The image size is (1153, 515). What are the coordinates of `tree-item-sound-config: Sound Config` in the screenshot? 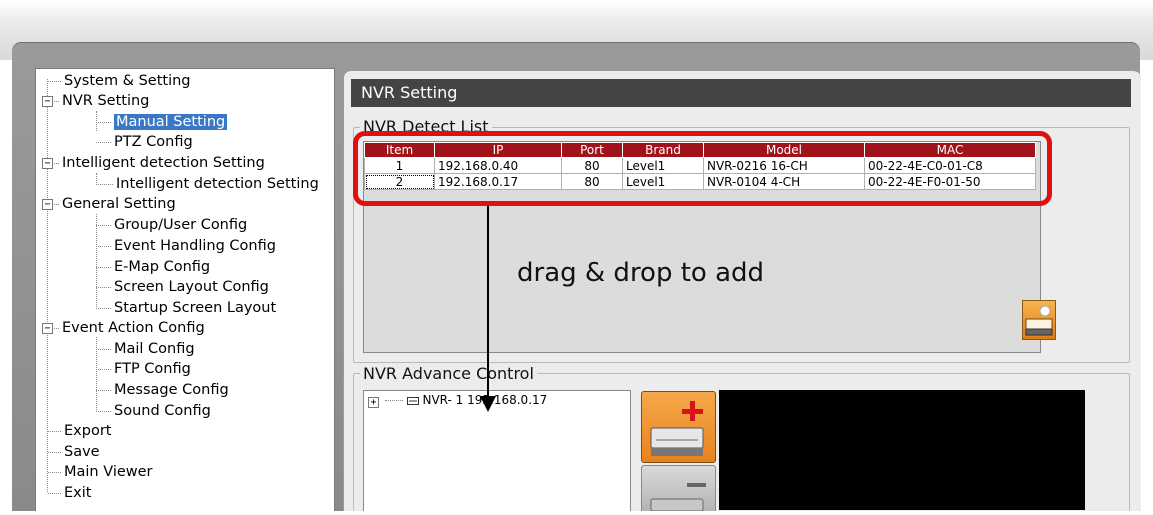 It's located at (153, 411).